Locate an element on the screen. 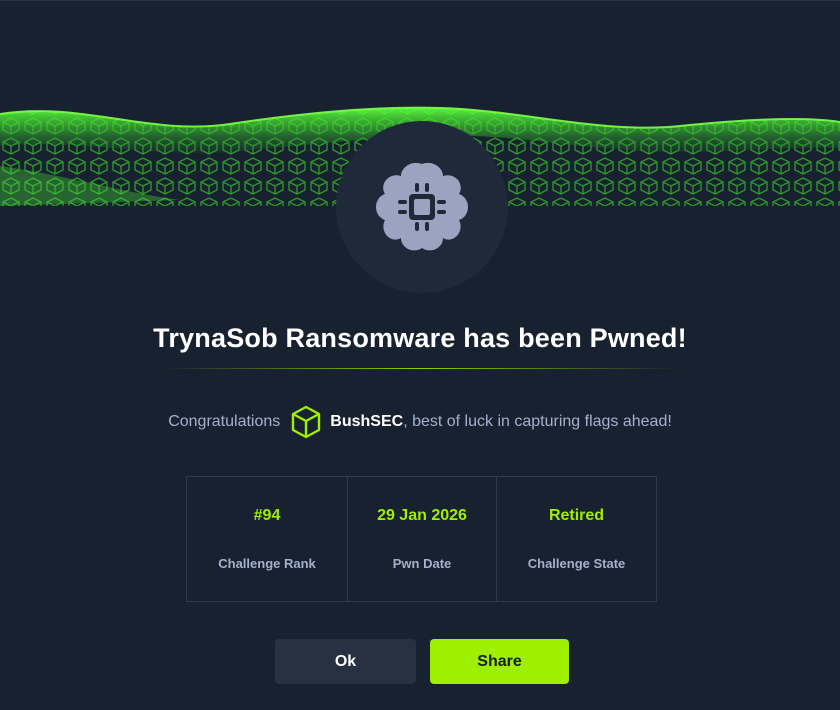 The width and height of the screenshot is (840, 710). challenge-badge is located at coordinates (422, 207).